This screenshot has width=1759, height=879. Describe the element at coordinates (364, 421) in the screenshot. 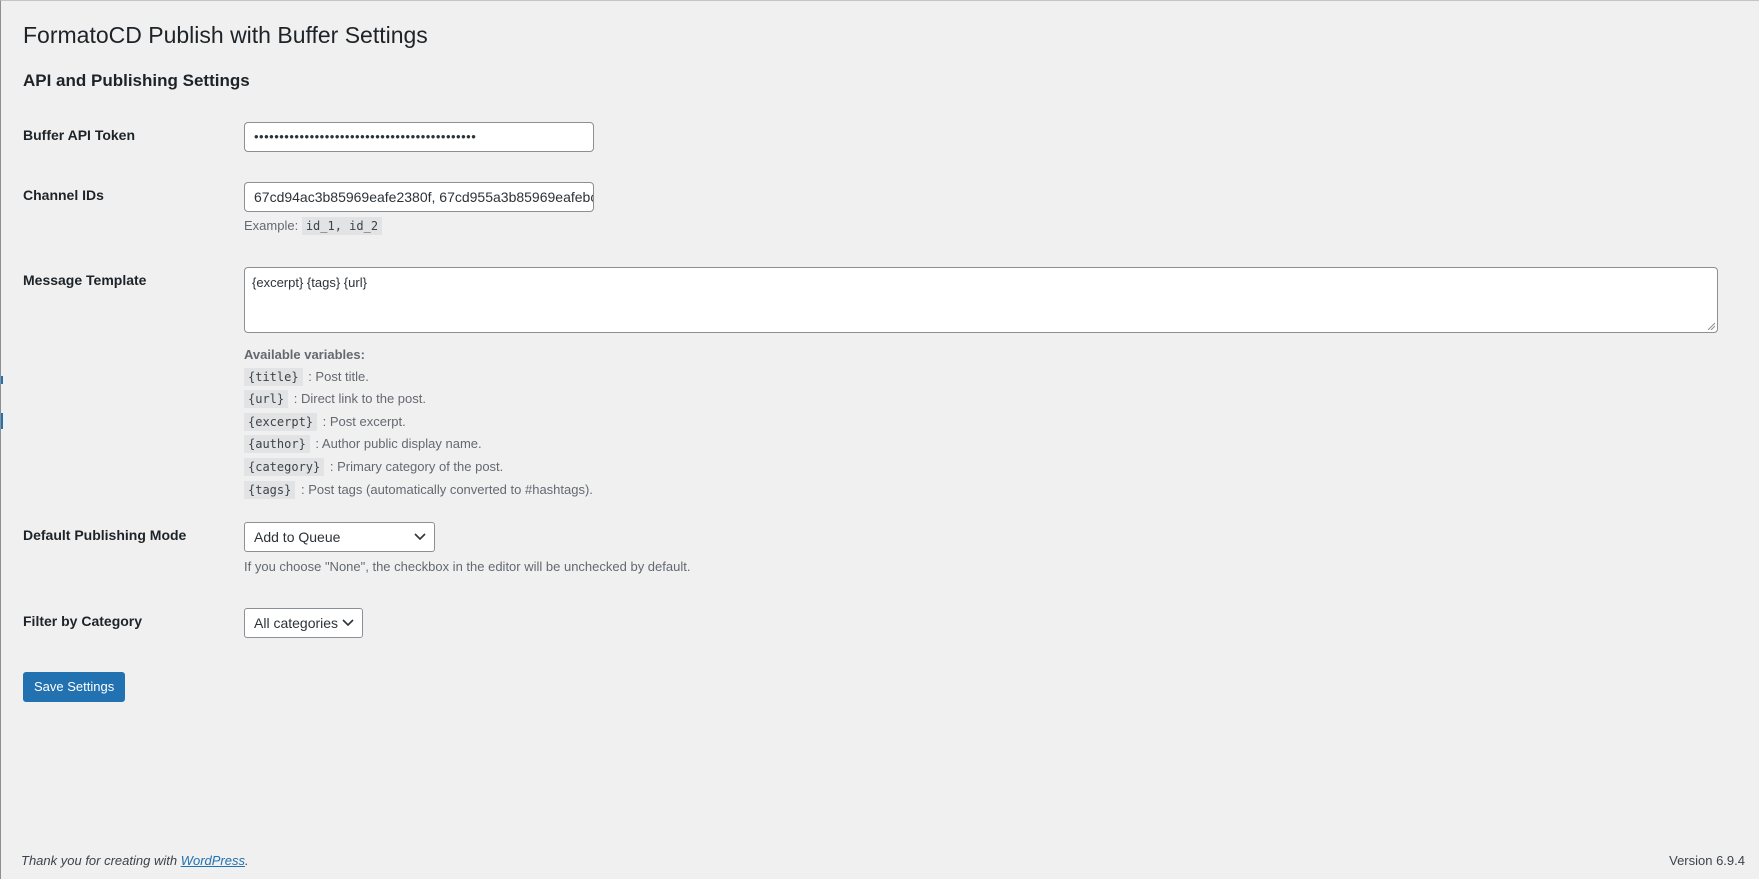

I see `variable-desc: : Post excerpt.` at that location.